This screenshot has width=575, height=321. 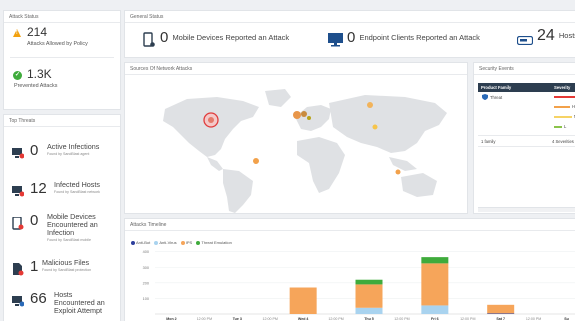 I want to click on africa-shape, so click(x=321, y=165).